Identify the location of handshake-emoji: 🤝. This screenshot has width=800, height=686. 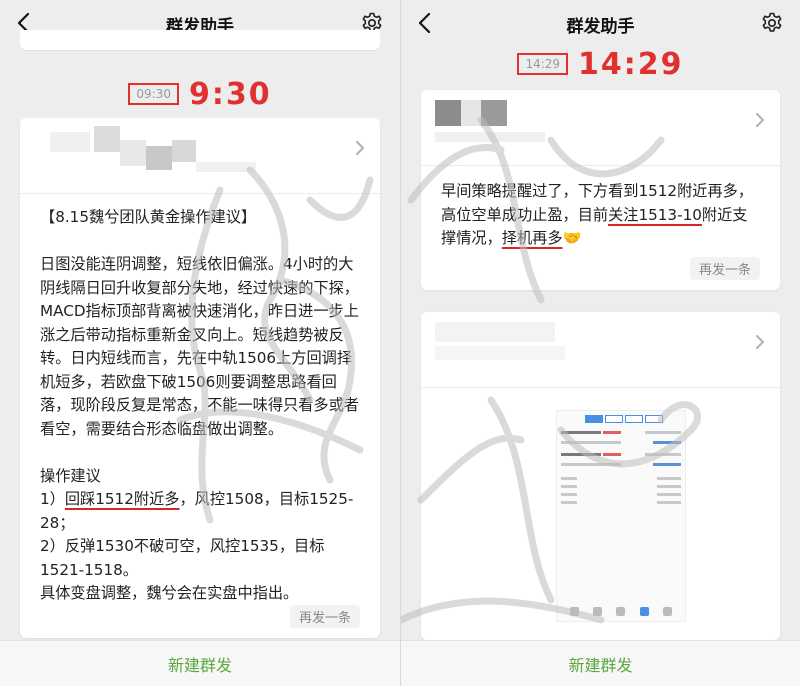
(572, 238).